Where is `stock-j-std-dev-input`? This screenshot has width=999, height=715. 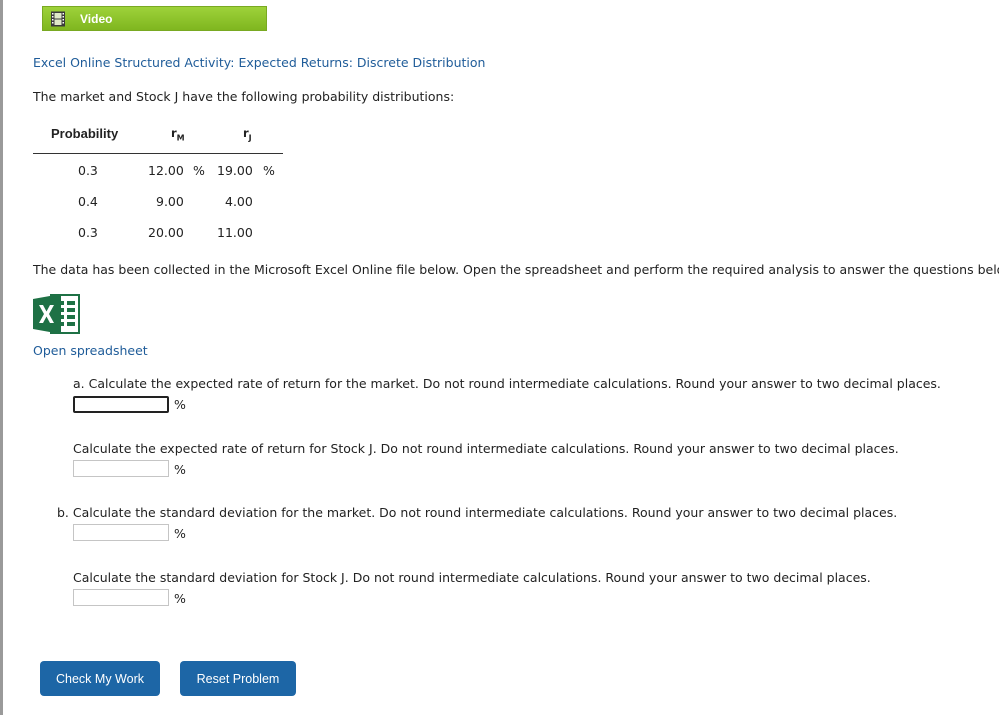 stock-j-std-dev-input is located at coordinates (121, 597).